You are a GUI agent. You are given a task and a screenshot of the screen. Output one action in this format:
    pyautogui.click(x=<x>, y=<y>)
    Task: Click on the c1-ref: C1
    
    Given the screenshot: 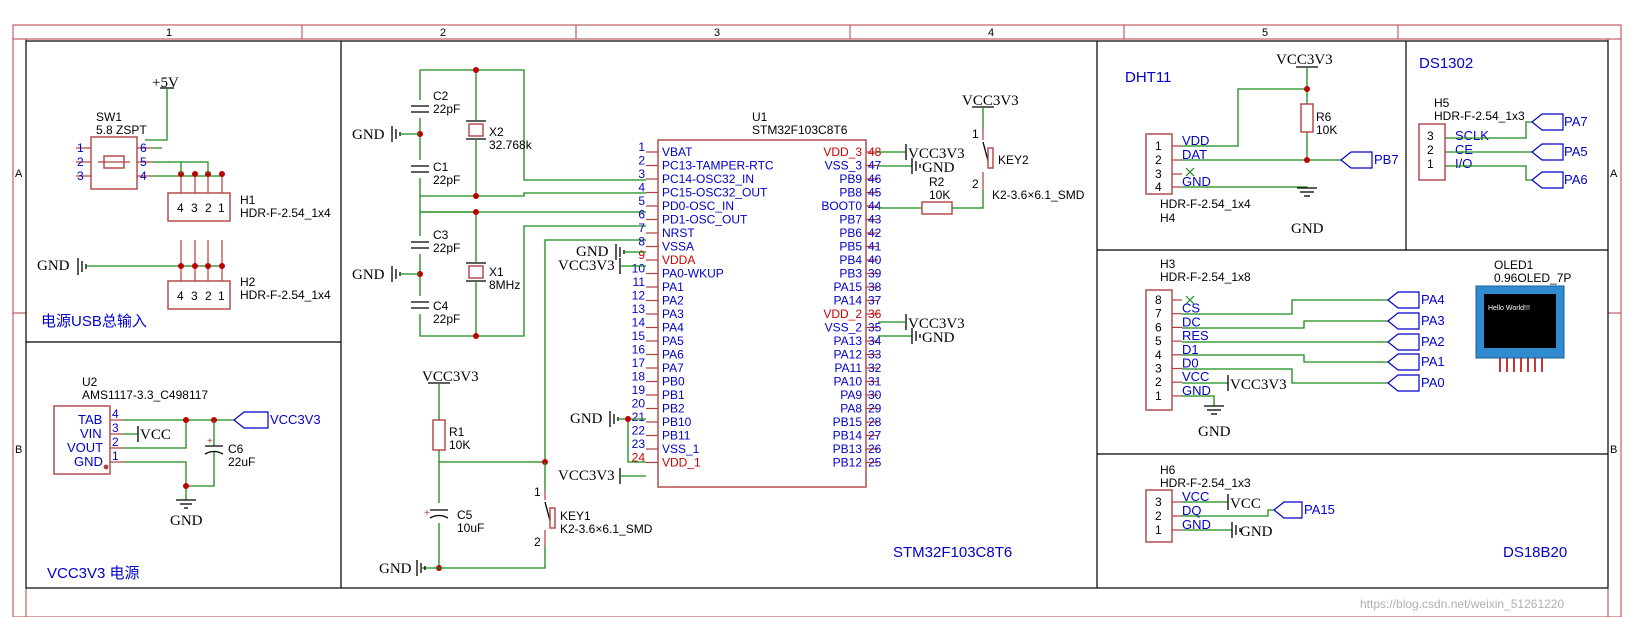 What is the action you would take?
    pyautogui.click(x=441, y=167)
    